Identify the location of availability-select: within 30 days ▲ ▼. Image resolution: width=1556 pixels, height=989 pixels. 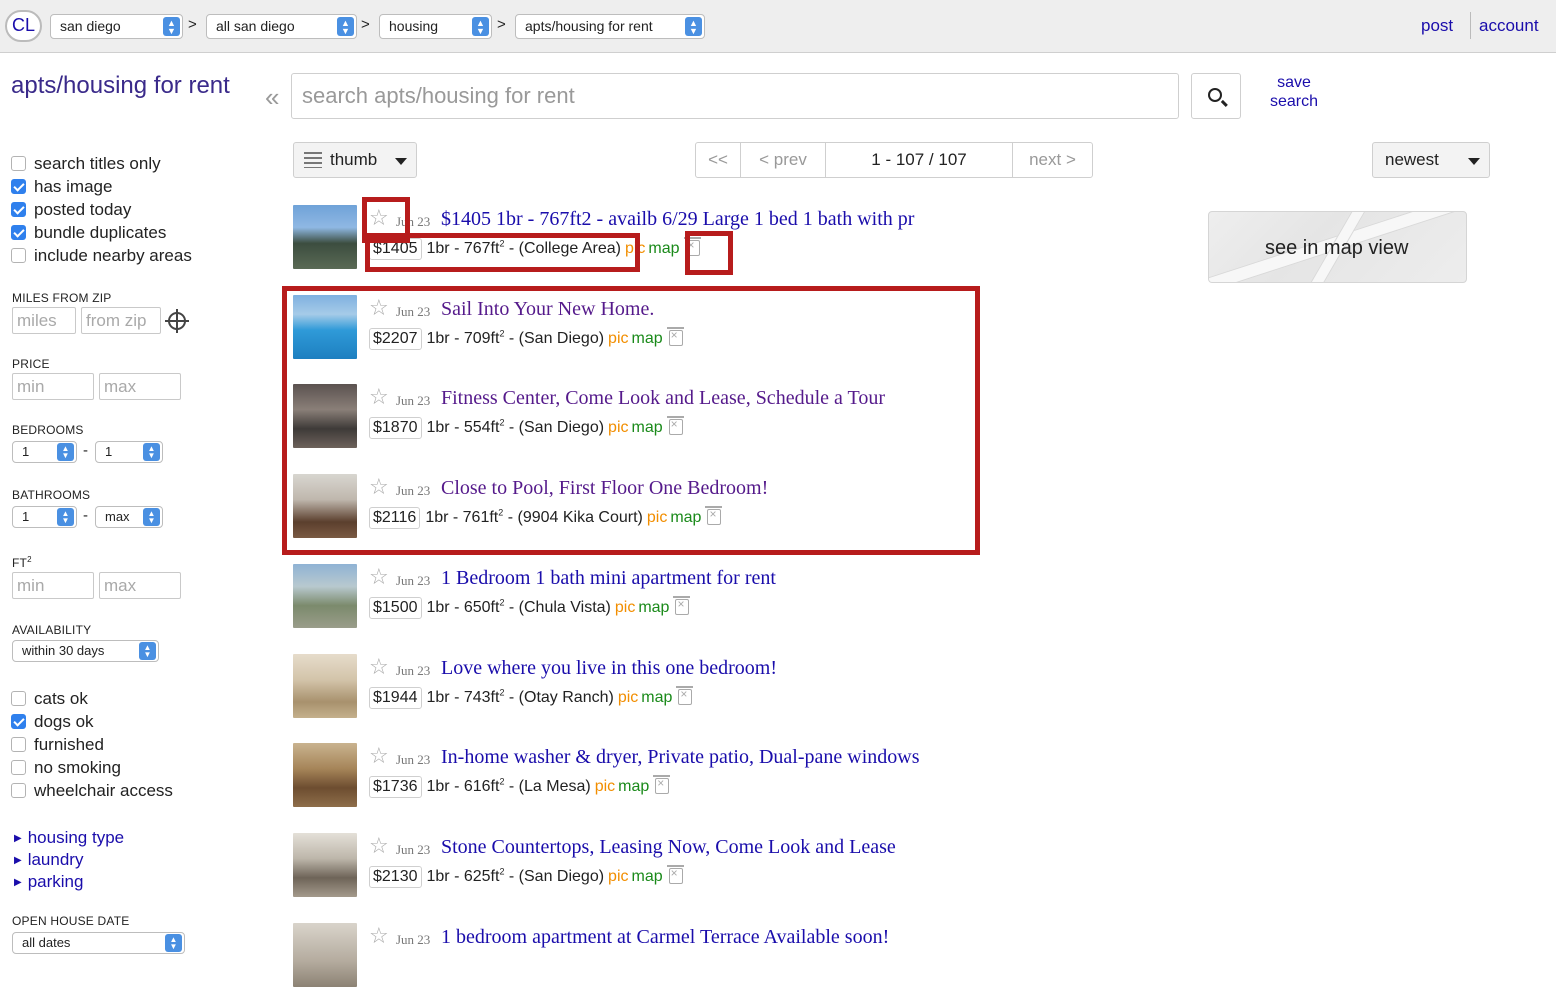
(85, 651).